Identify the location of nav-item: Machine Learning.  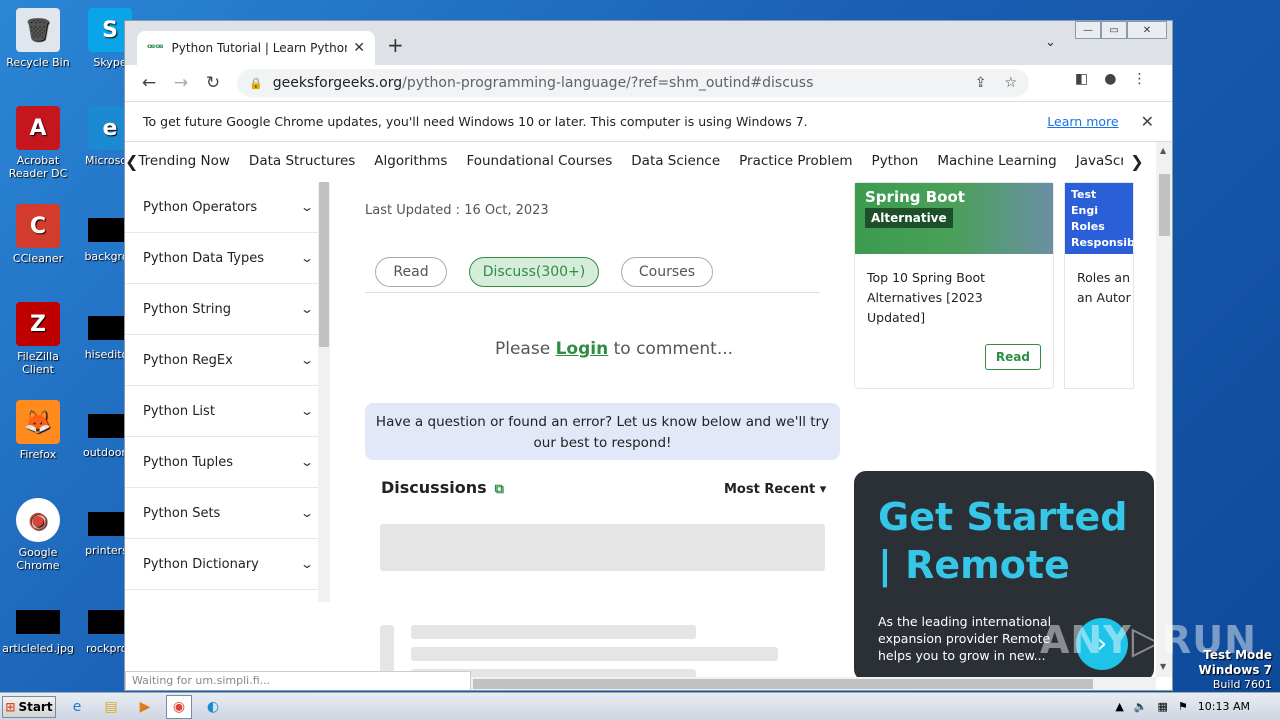
(996, 161).